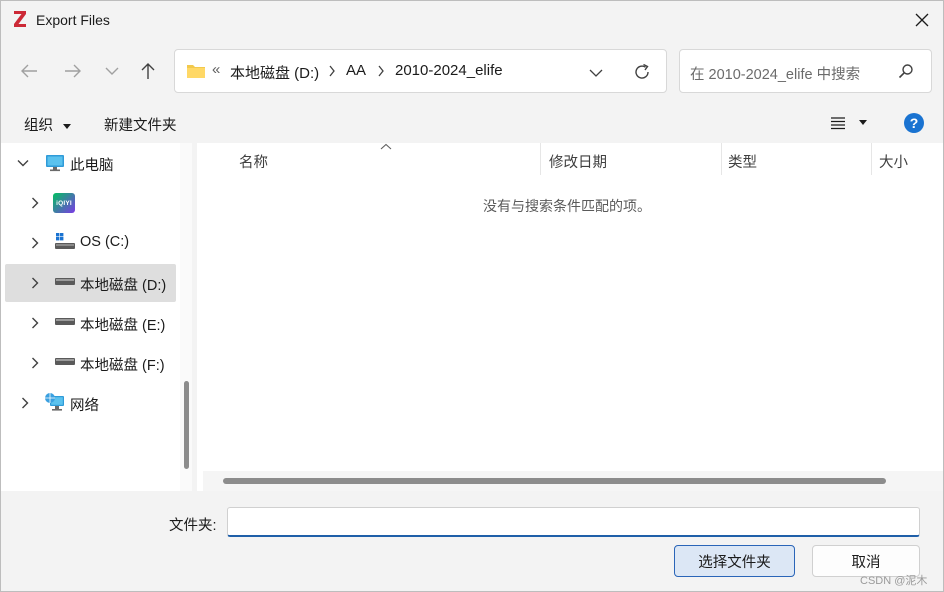 The height and width of the screenshot is (592, 944). What do you see at coordinates (54, 402) in the screenshot?
I see `network-icon` at bounding box center [54, 402].